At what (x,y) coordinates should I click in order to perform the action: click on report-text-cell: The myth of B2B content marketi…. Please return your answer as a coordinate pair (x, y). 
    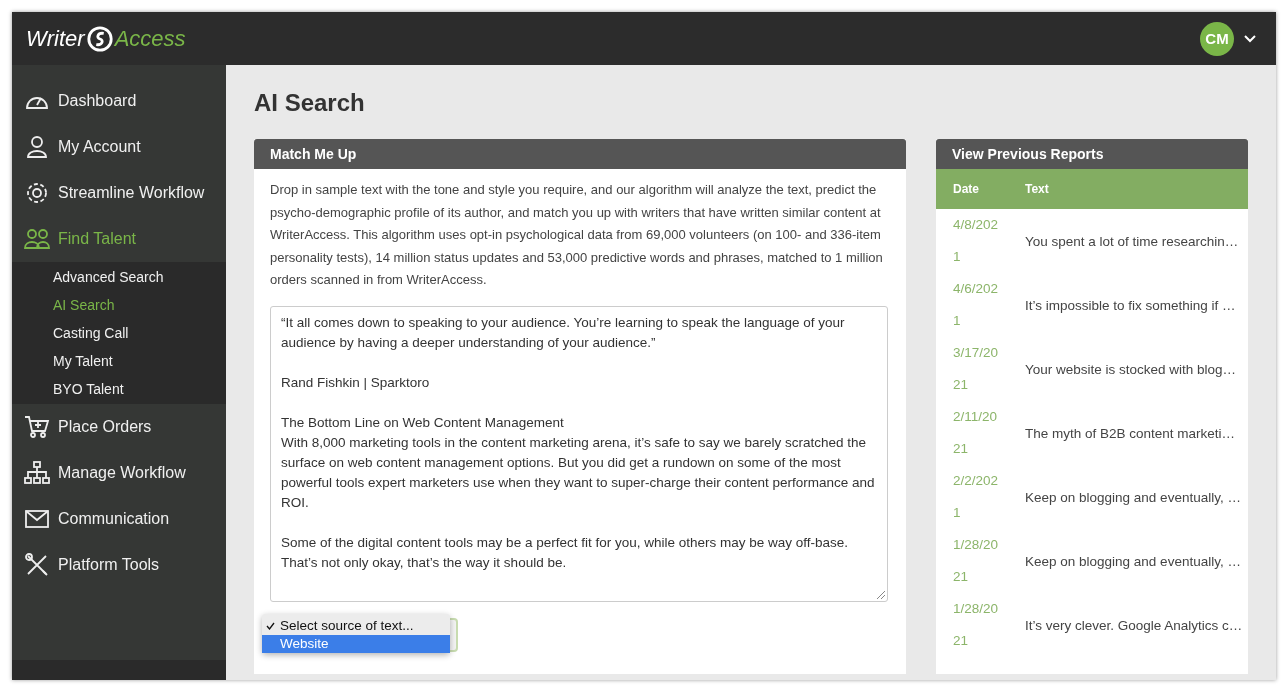
    Looking at the image, I should click on (1136, 433).